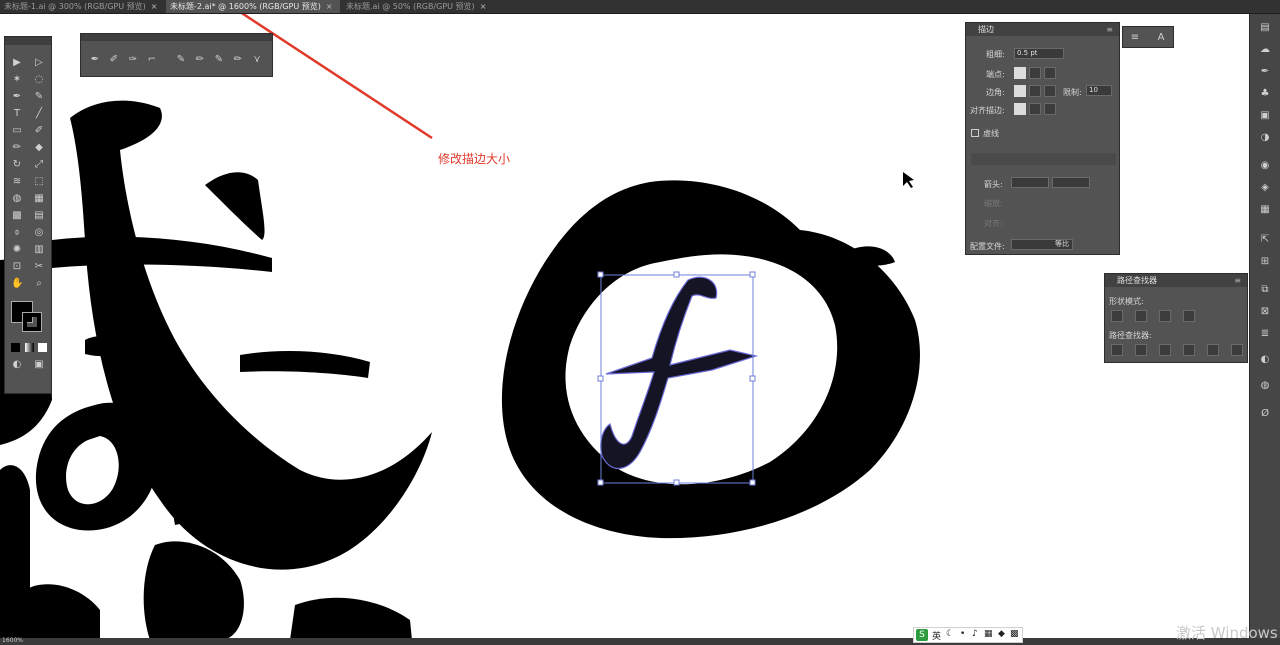  I want to click on crop-button, so click(1189, 350).